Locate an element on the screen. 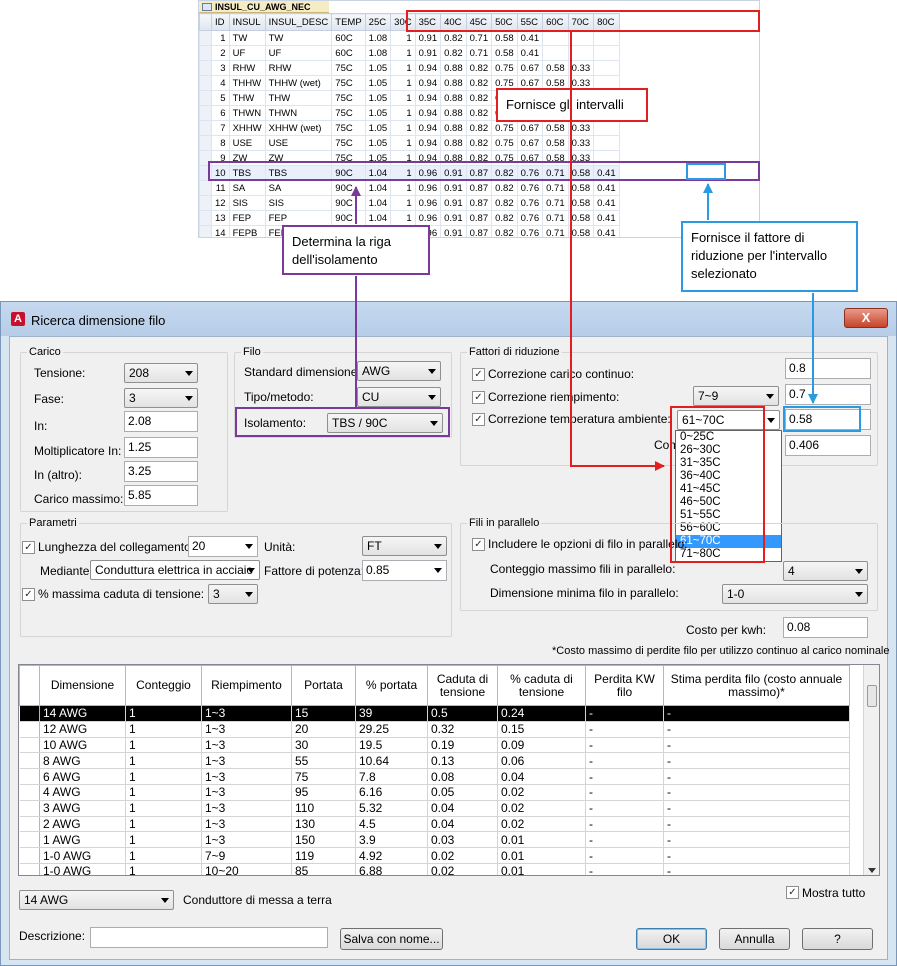  intervals-connector is located at coordinates (617, 251).